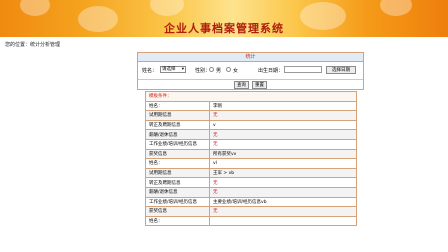  What do you see at coordinates (283, 202) in the screenshot?
I see `row-value: 主要业绩/培训/经历信息vb` at bounding box center [283, 202].